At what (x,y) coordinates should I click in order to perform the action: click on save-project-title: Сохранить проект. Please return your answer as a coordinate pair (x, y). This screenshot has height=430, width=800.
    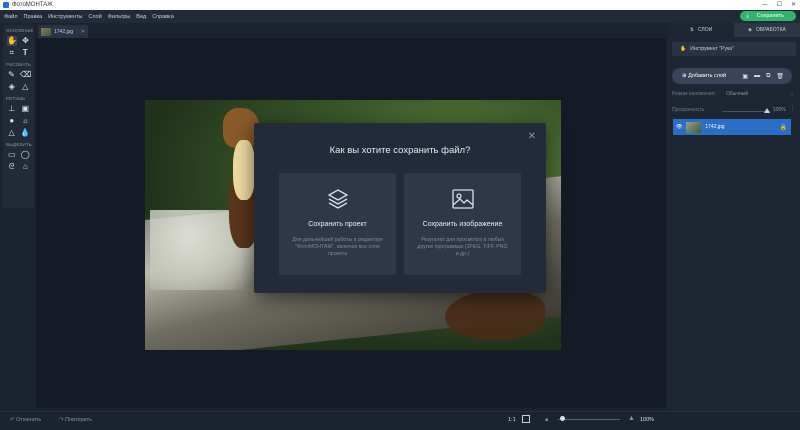
    Looking at the image, I should click on (337, 224).